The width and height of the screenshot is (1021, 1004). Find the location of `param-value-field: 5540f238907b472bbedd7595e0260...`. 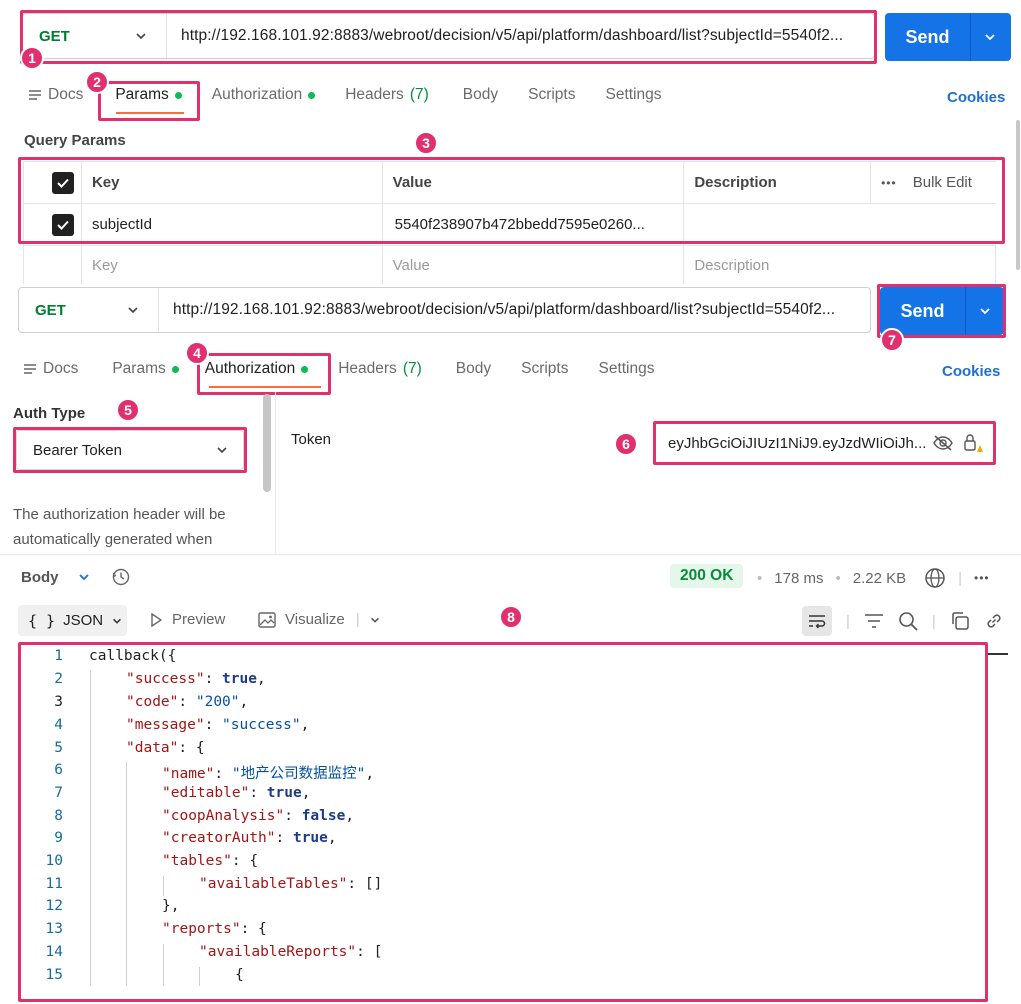

param-value-field: 5540f238907b472bbedd7595e0260... is located at coordinates (534, 224).